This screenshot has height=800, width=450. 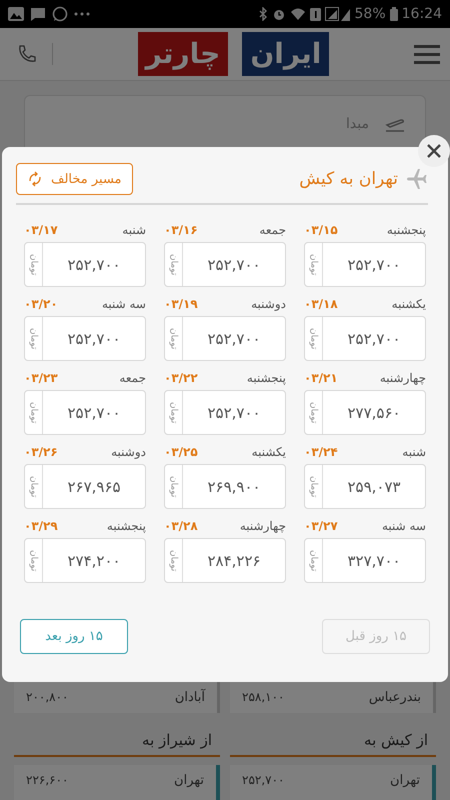 I want to click on wifi-icon, so click(x=298, y=14).